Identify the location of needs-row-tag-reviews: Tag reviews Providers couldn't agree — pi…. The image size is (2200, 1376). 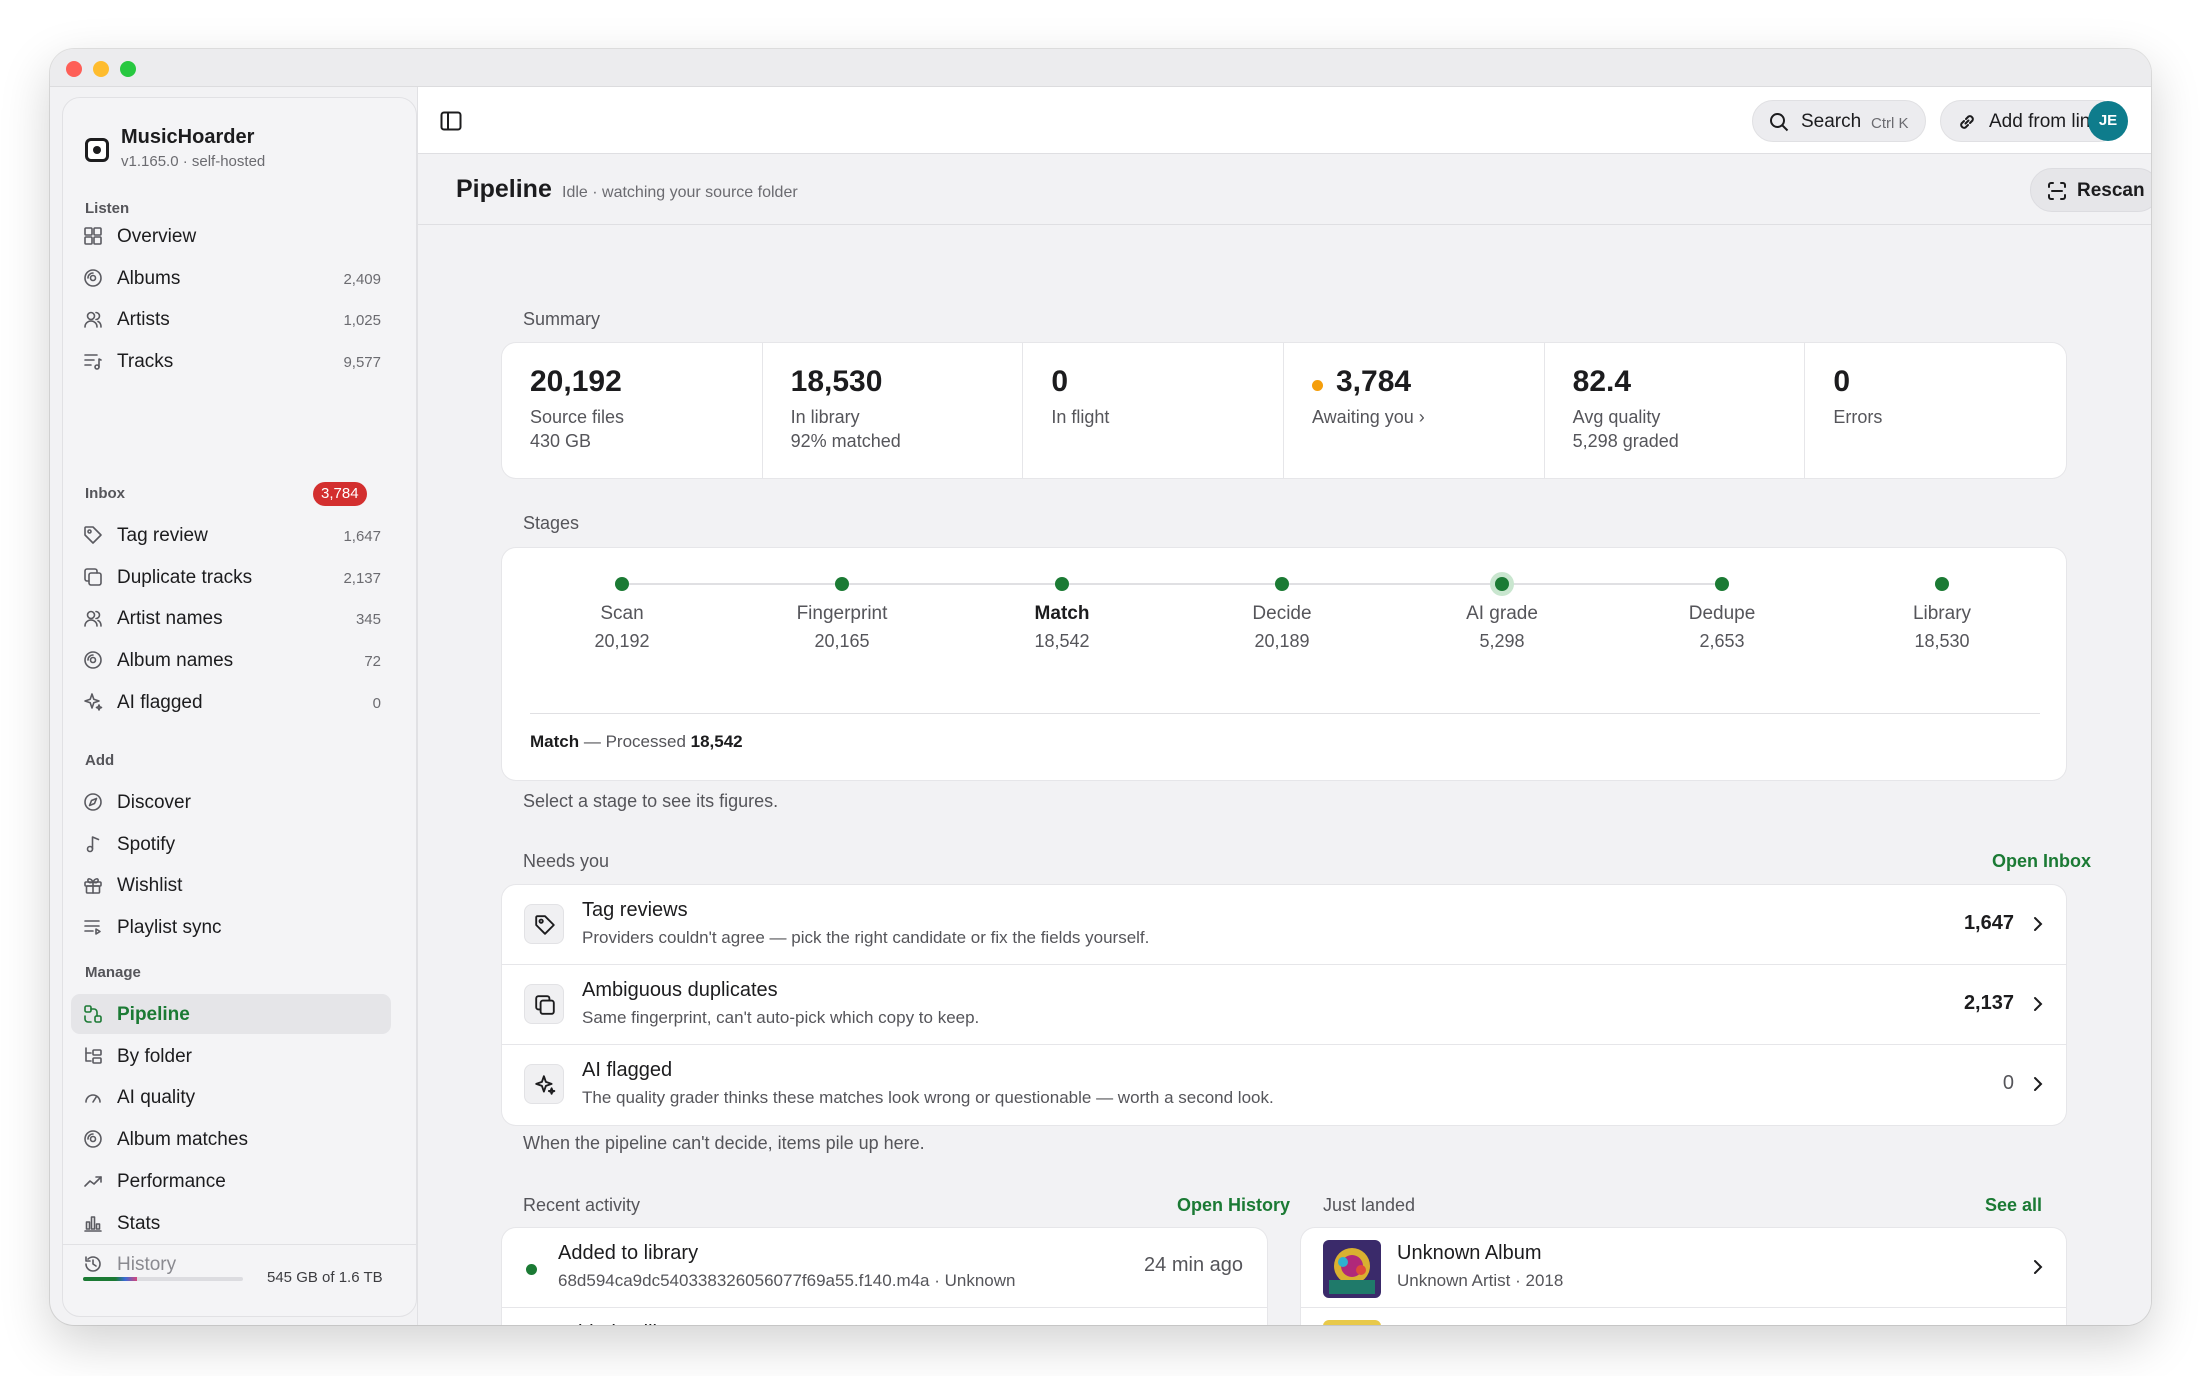
(1284, 925).